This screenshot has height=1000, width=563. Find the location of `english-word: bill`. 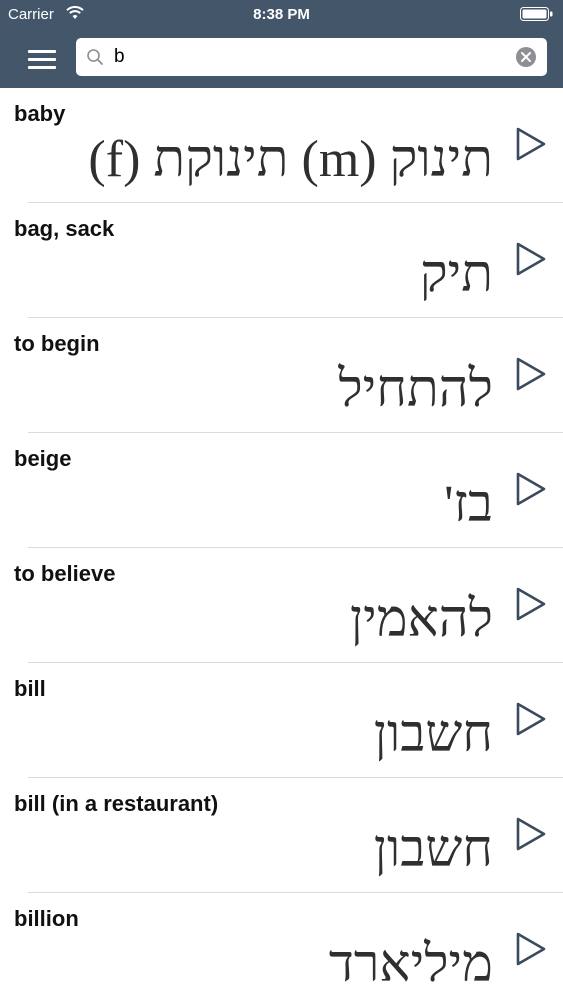

english-word: bill is located at coordinates (30, 688).